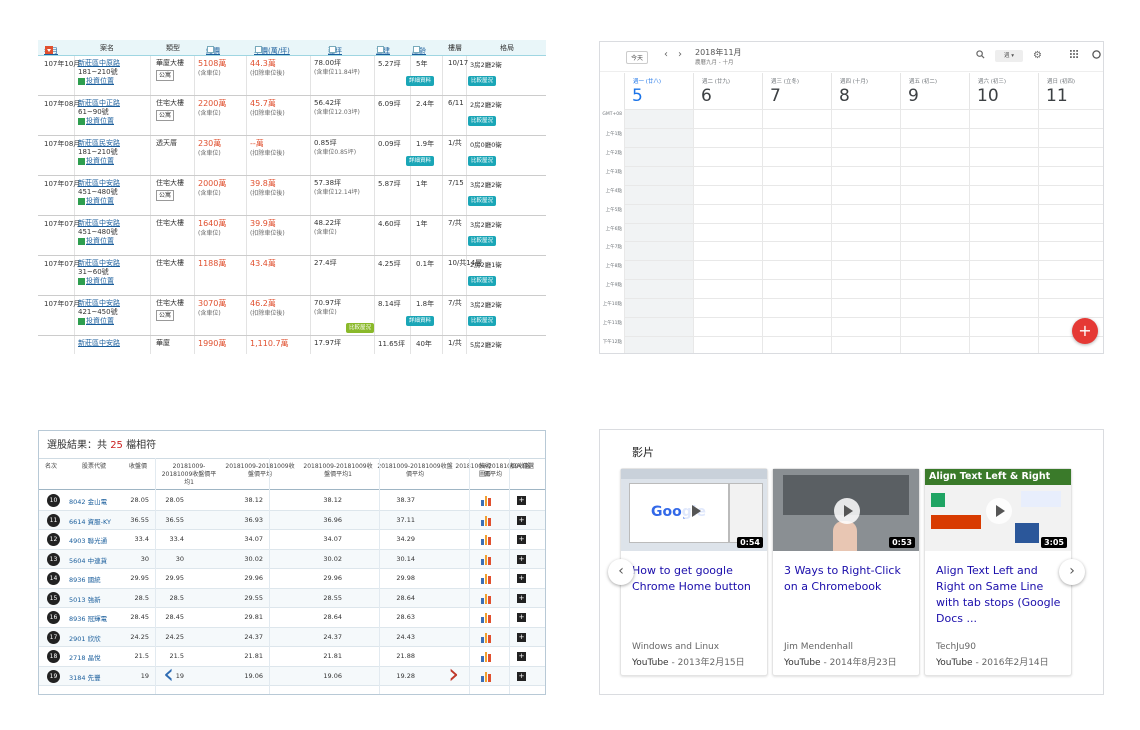  I want to click on sort-desc-icon, so click(49, 50).